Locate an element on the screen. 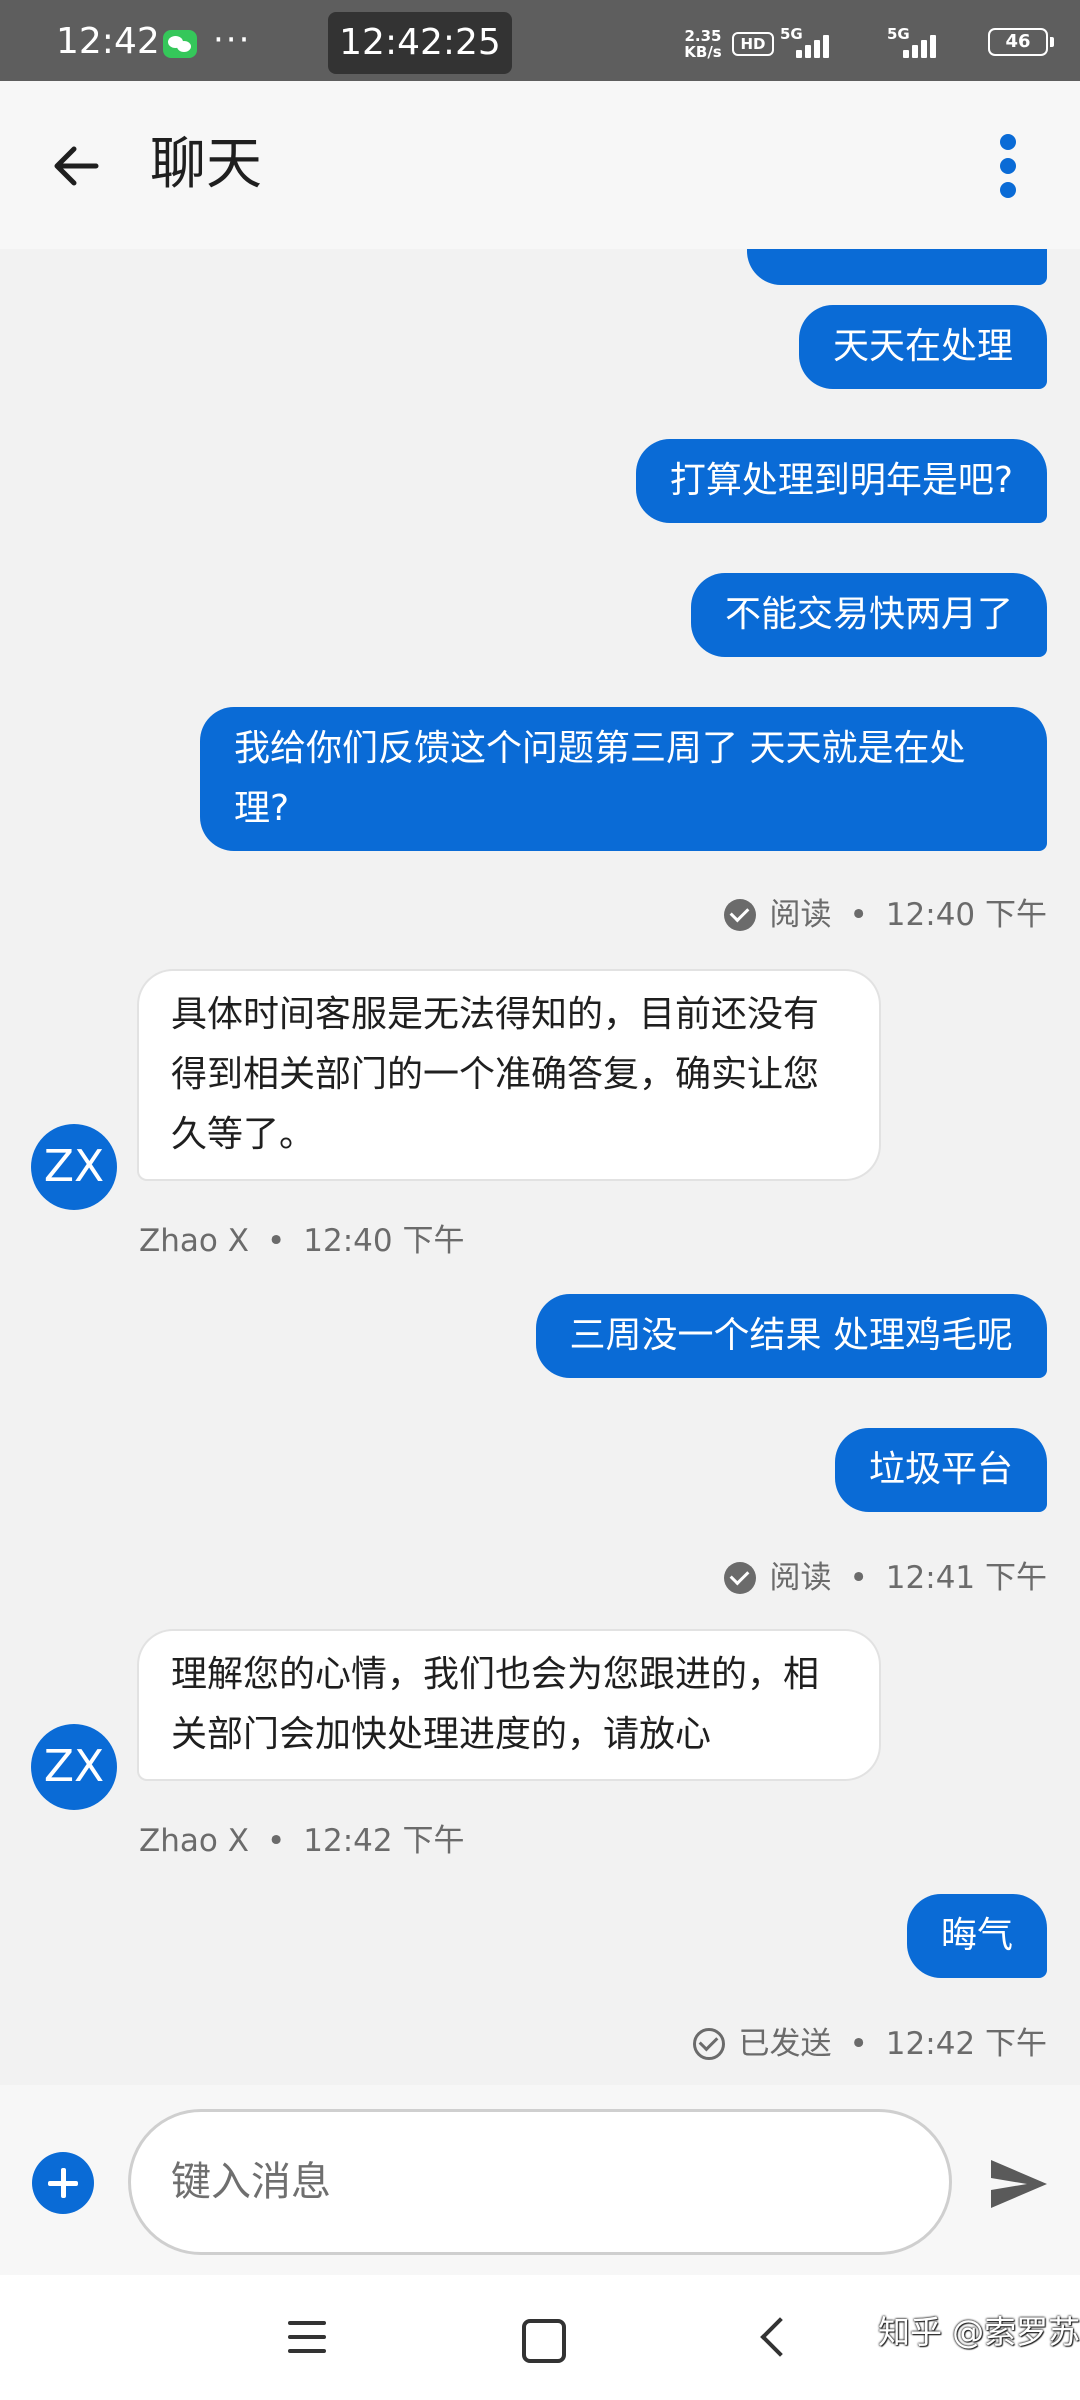 The width and height of the screenshot is (1080, 2400). message-text: 我给你们反馈这个问题第三周了 天天就是在处理? is located at coordinates (600, 778).